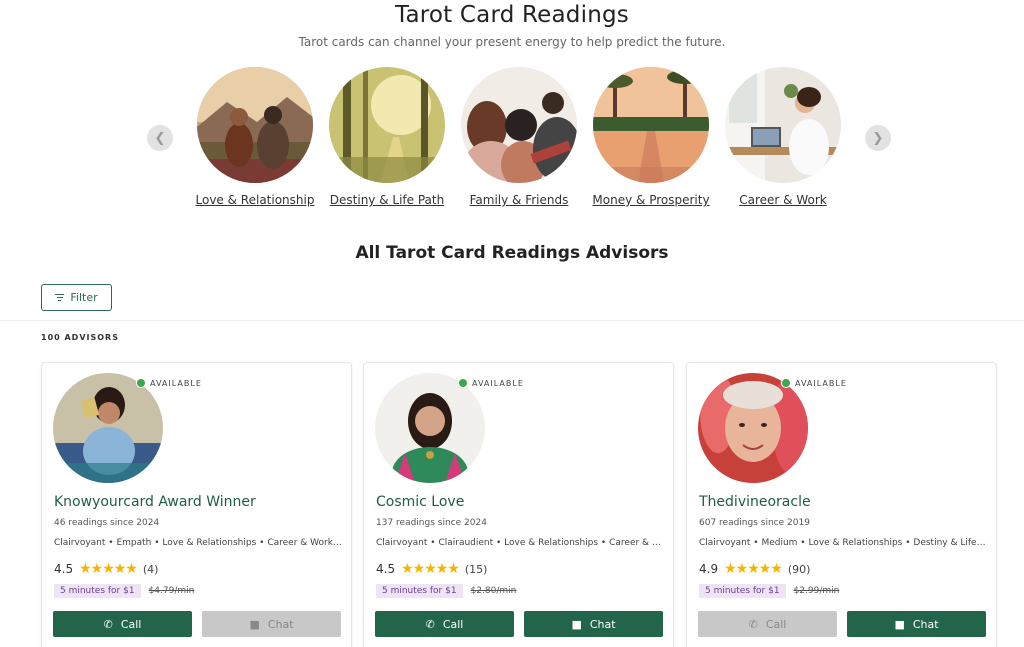 Image resolution: width=1024 pixels, height=647 pixels. Describe the element at coordinates (651, 200) in the screenshot. I see `category-label: Money & Prosperity` at that location.